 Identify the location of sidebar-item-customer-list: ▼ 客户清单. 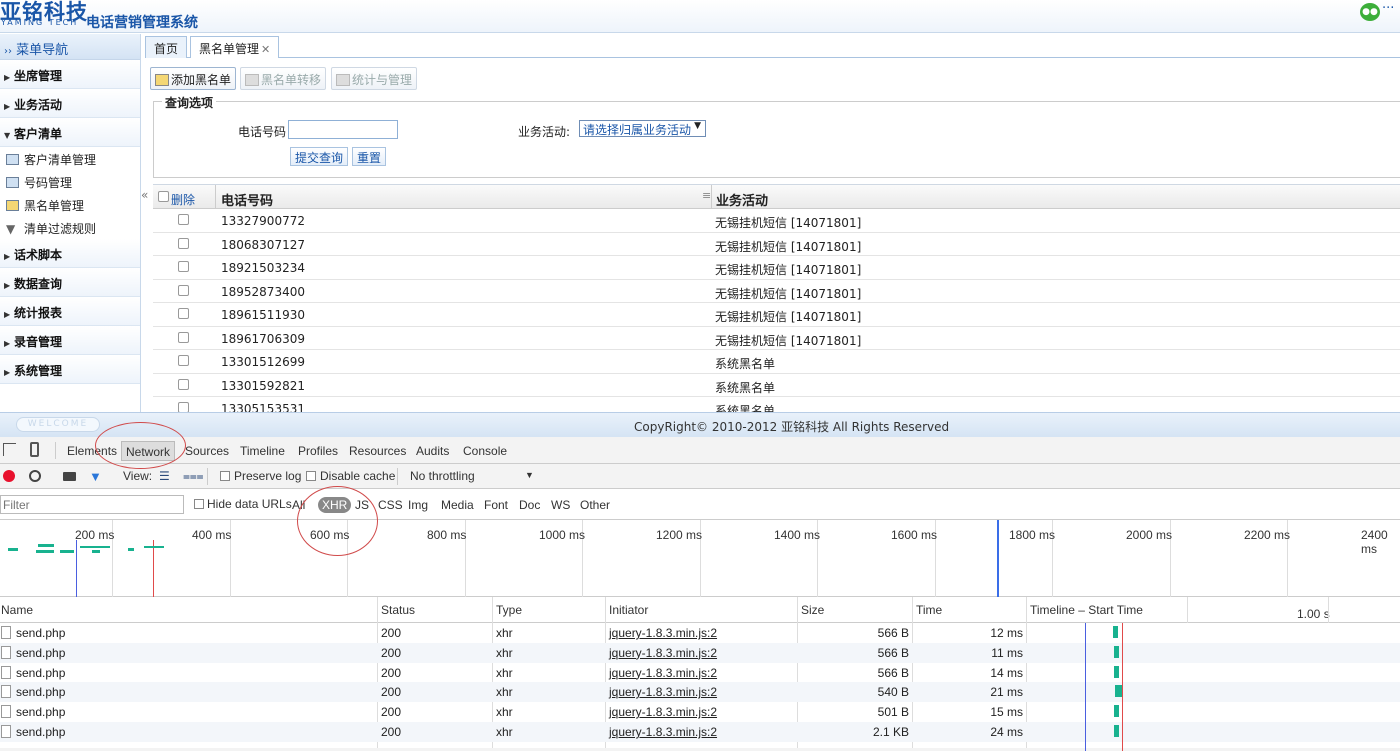
(70, 132).